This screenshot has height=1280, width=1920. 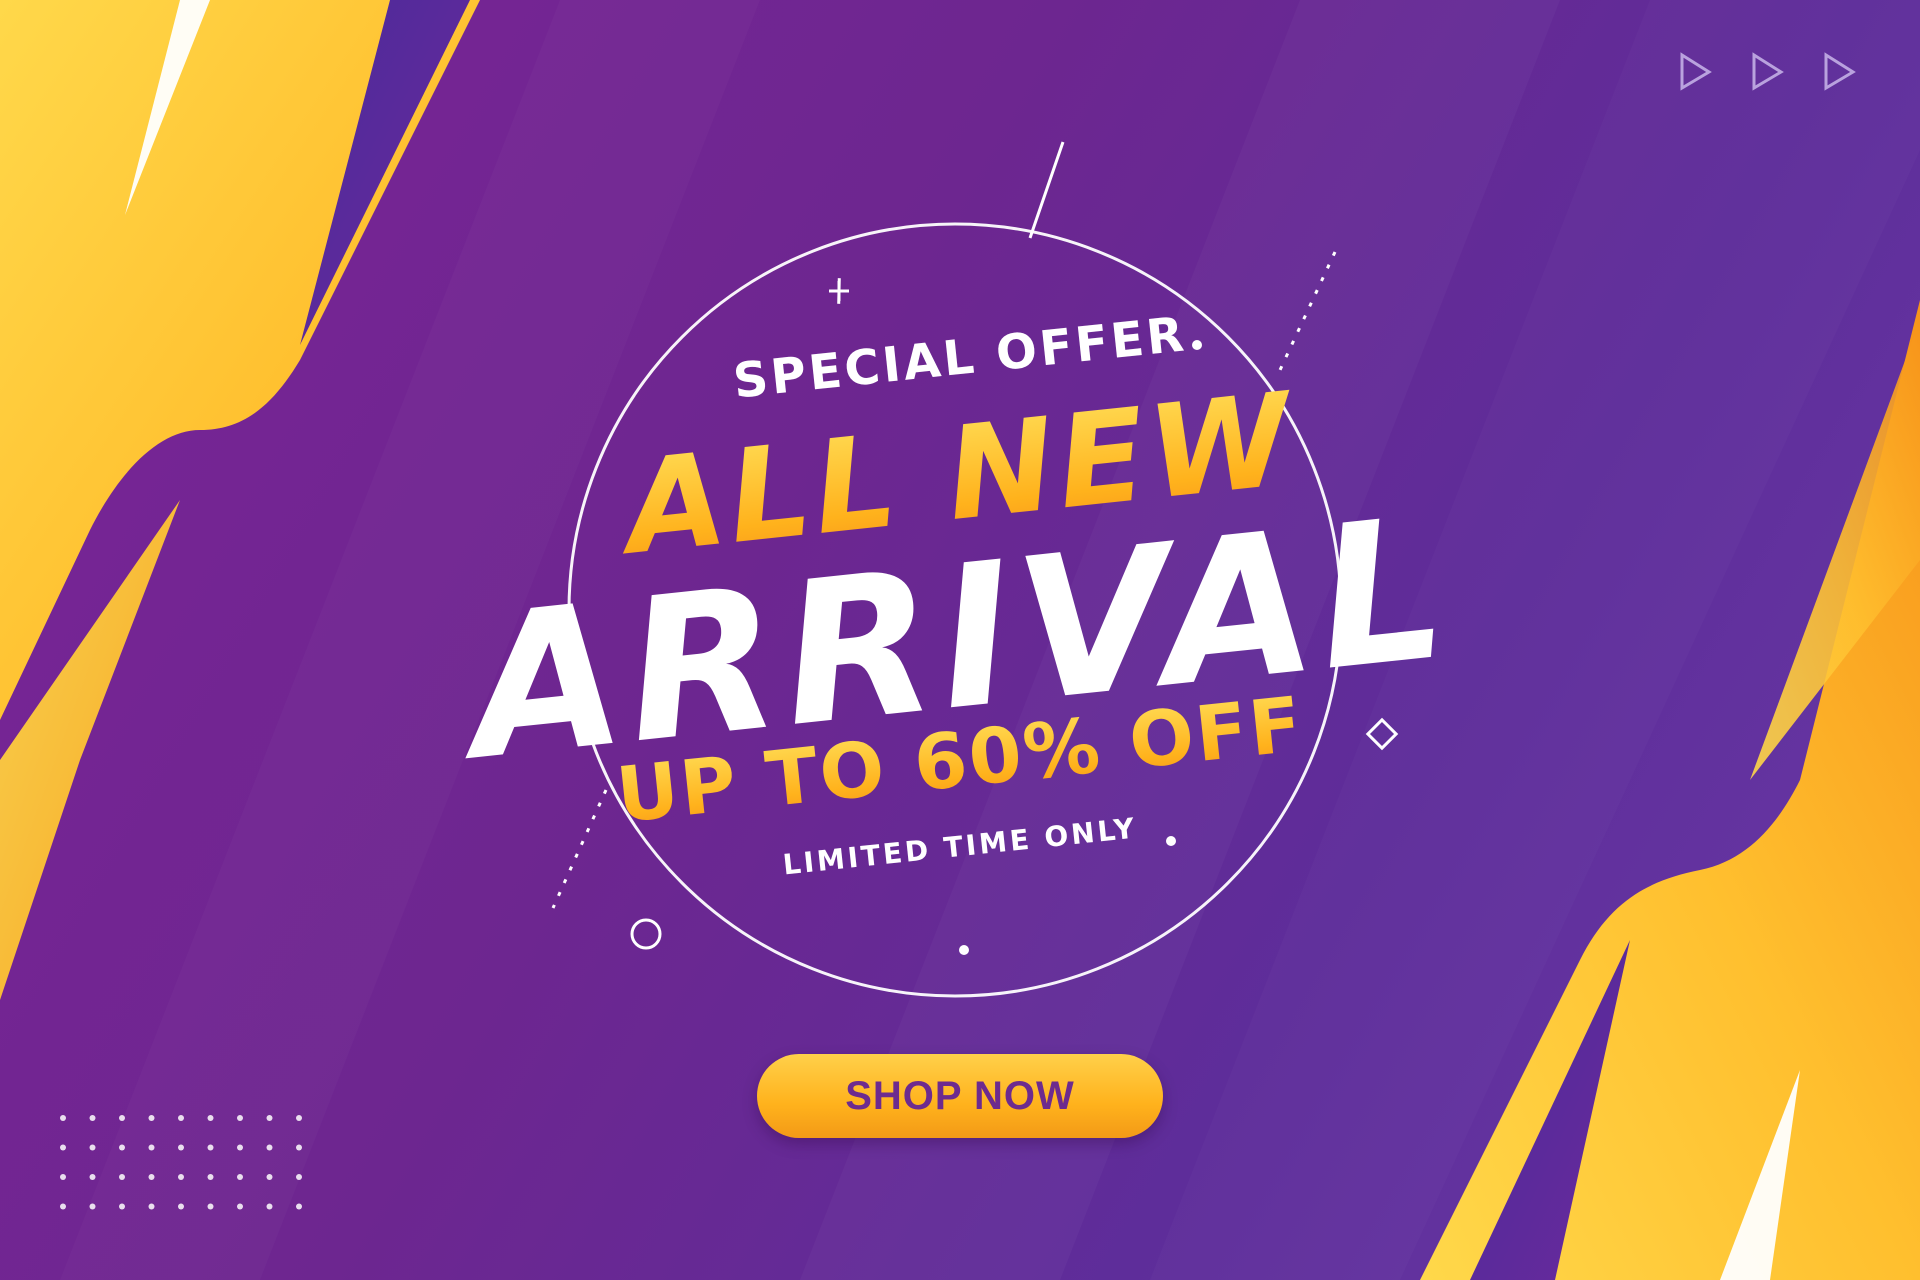 What do you see at coordinates (839, 291) in the screenshot?
I see `plus-icon` at bounding box center [839, 291].